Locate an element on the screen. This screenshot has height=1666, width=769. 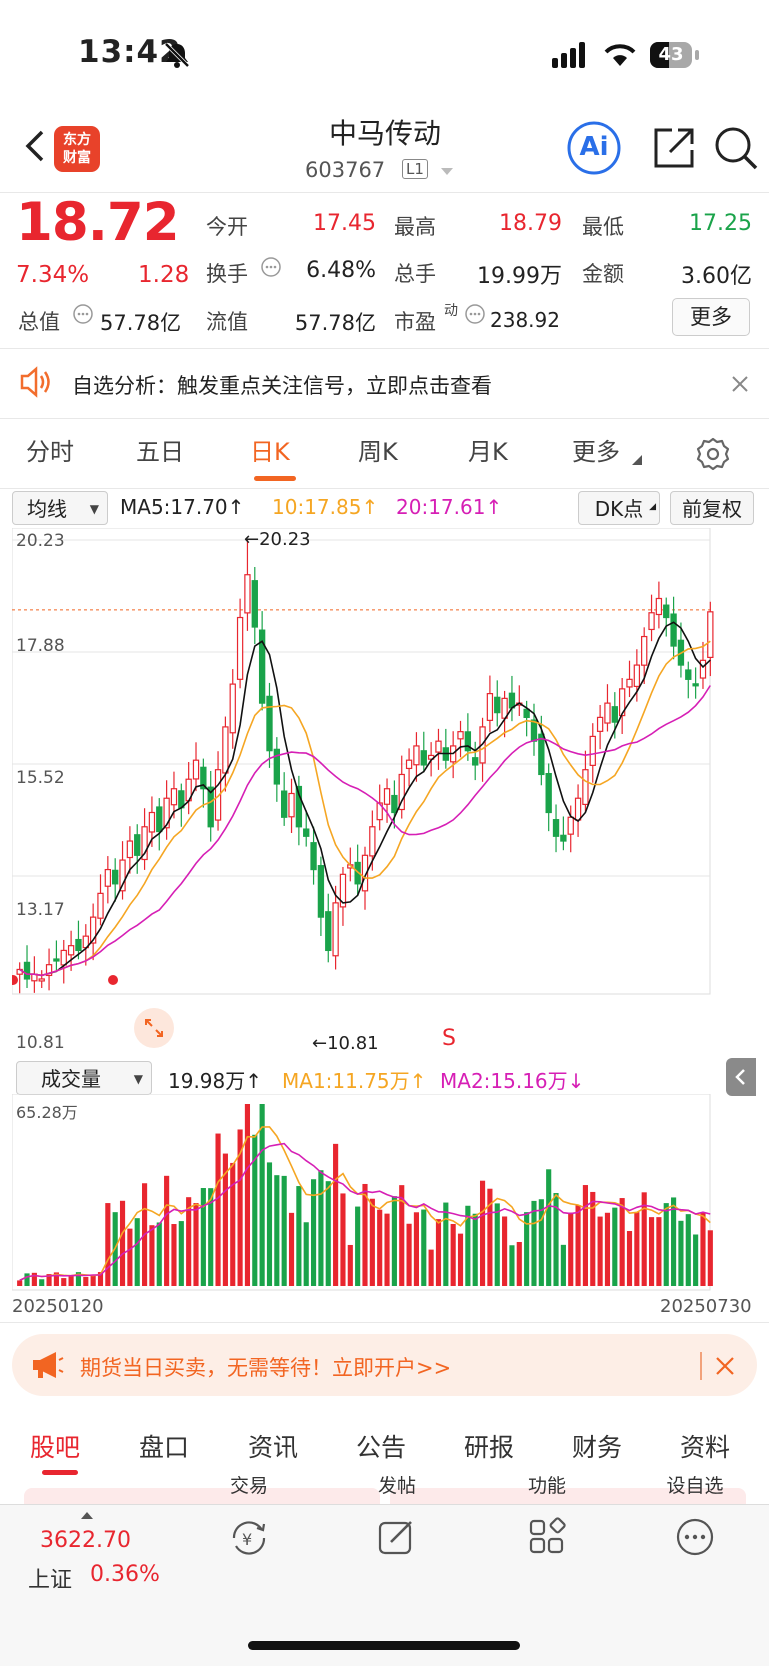
promo-text: 期货当日买卖，无需等待！立即开户>> is located at coordinates (265, 1367).